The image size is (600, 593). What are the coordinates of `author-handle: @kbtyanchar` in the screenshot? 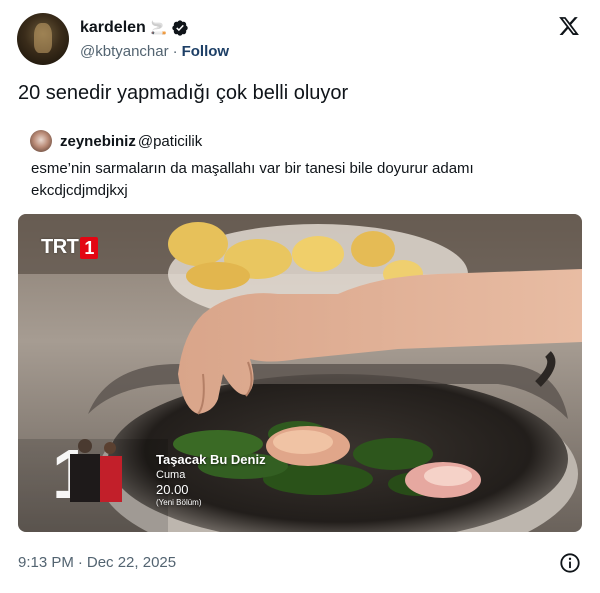 It's located at (124, 51).